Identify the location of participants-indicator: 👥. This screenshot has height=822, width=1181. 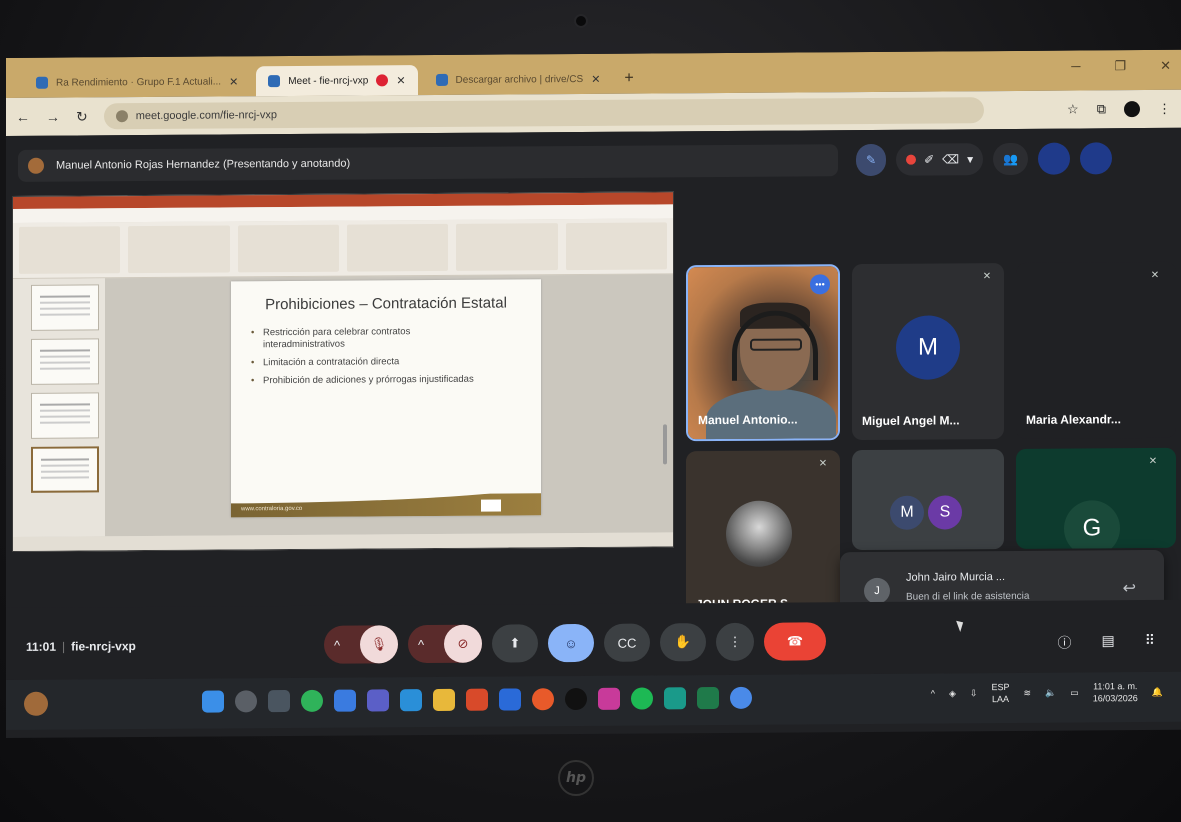
(1011, 159).